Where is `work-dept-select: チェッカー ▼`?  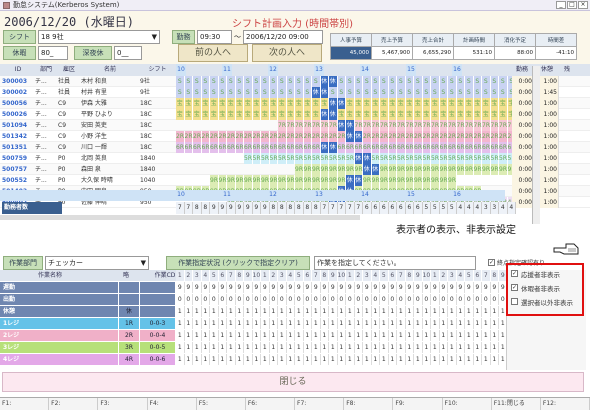
work-dept-select: チェッカー ▼ is located at coordinates (97, 263).